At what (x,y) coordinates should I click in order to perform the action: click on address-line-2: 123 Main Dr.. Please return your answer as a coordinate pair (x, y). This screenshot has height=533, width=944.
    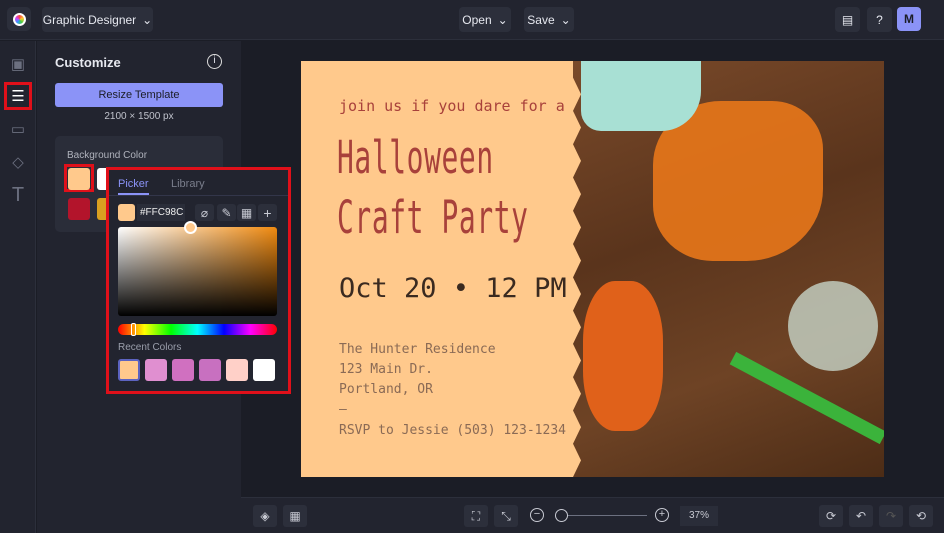
    Looking at the image, I should click on (386, 369).